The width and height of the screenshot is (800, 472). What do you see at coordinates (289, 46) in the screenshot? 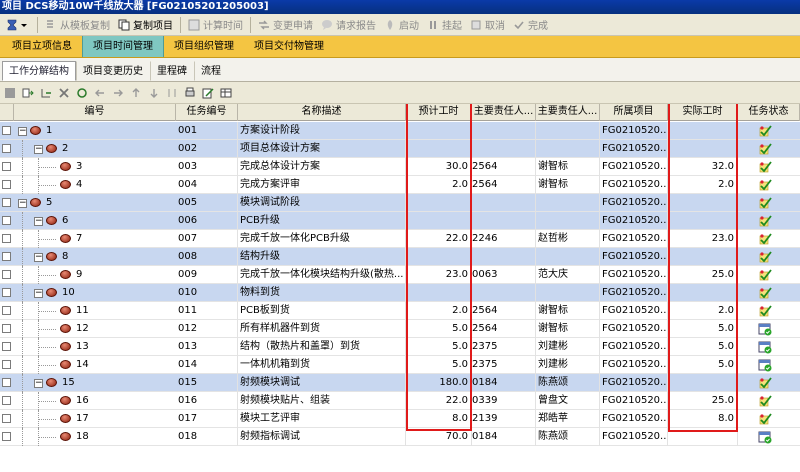
I see `tab-deliverables-management: 项目交付物管理` at bounding box center [289, 46].